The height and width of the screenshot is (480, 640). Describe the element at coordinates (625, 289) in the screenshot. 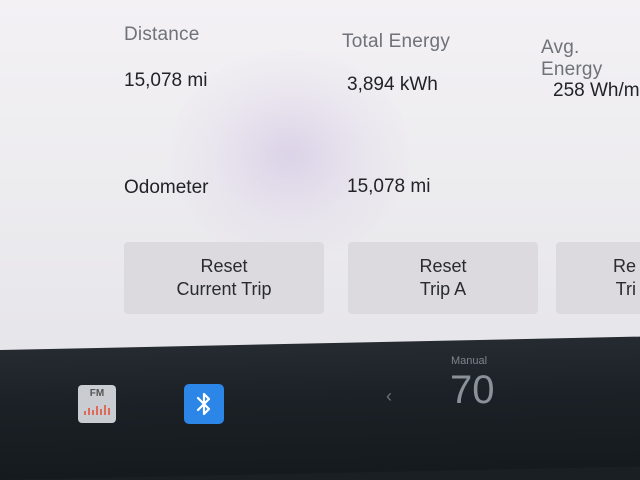

I see `reset-trip-b-line2: Tri` at that location.